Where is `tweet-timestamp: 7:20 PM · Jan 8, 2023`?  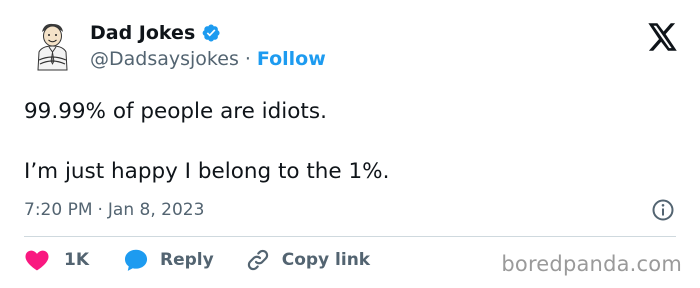 tweet-timestamp: 7:20 PM · Jan 8, 2023 is located at coordinates (114, 210).